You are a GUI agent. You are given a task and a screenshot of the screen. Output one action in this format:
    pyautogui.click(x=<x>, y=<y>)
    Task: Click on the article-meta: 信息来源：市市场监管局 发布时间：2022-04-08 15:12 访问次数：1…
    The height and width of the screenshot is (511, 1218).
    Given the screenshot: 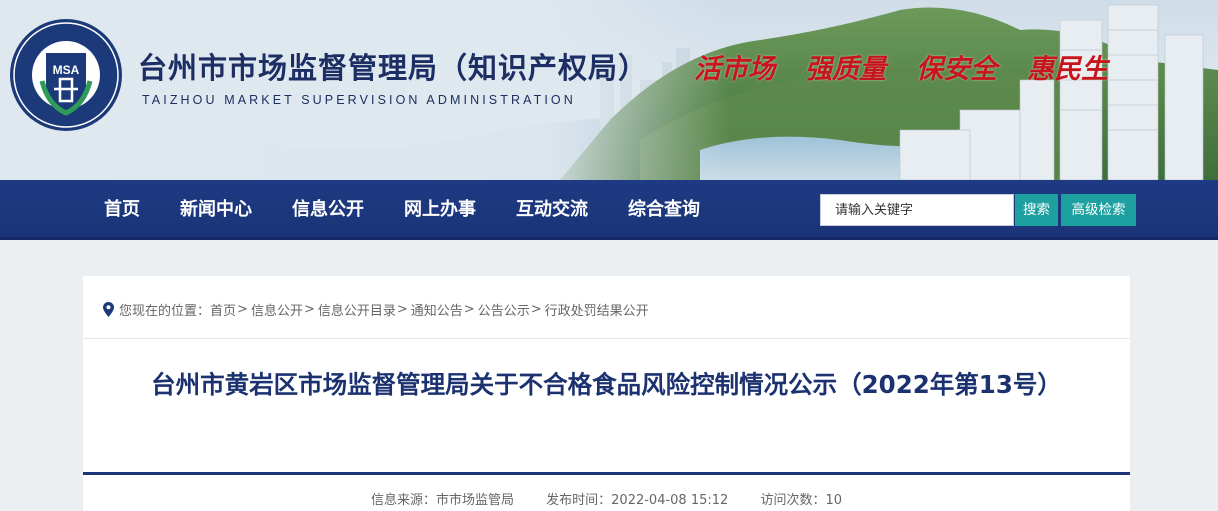 What is the action you would take?
    pyautogui.click(x=606, y=498)
    